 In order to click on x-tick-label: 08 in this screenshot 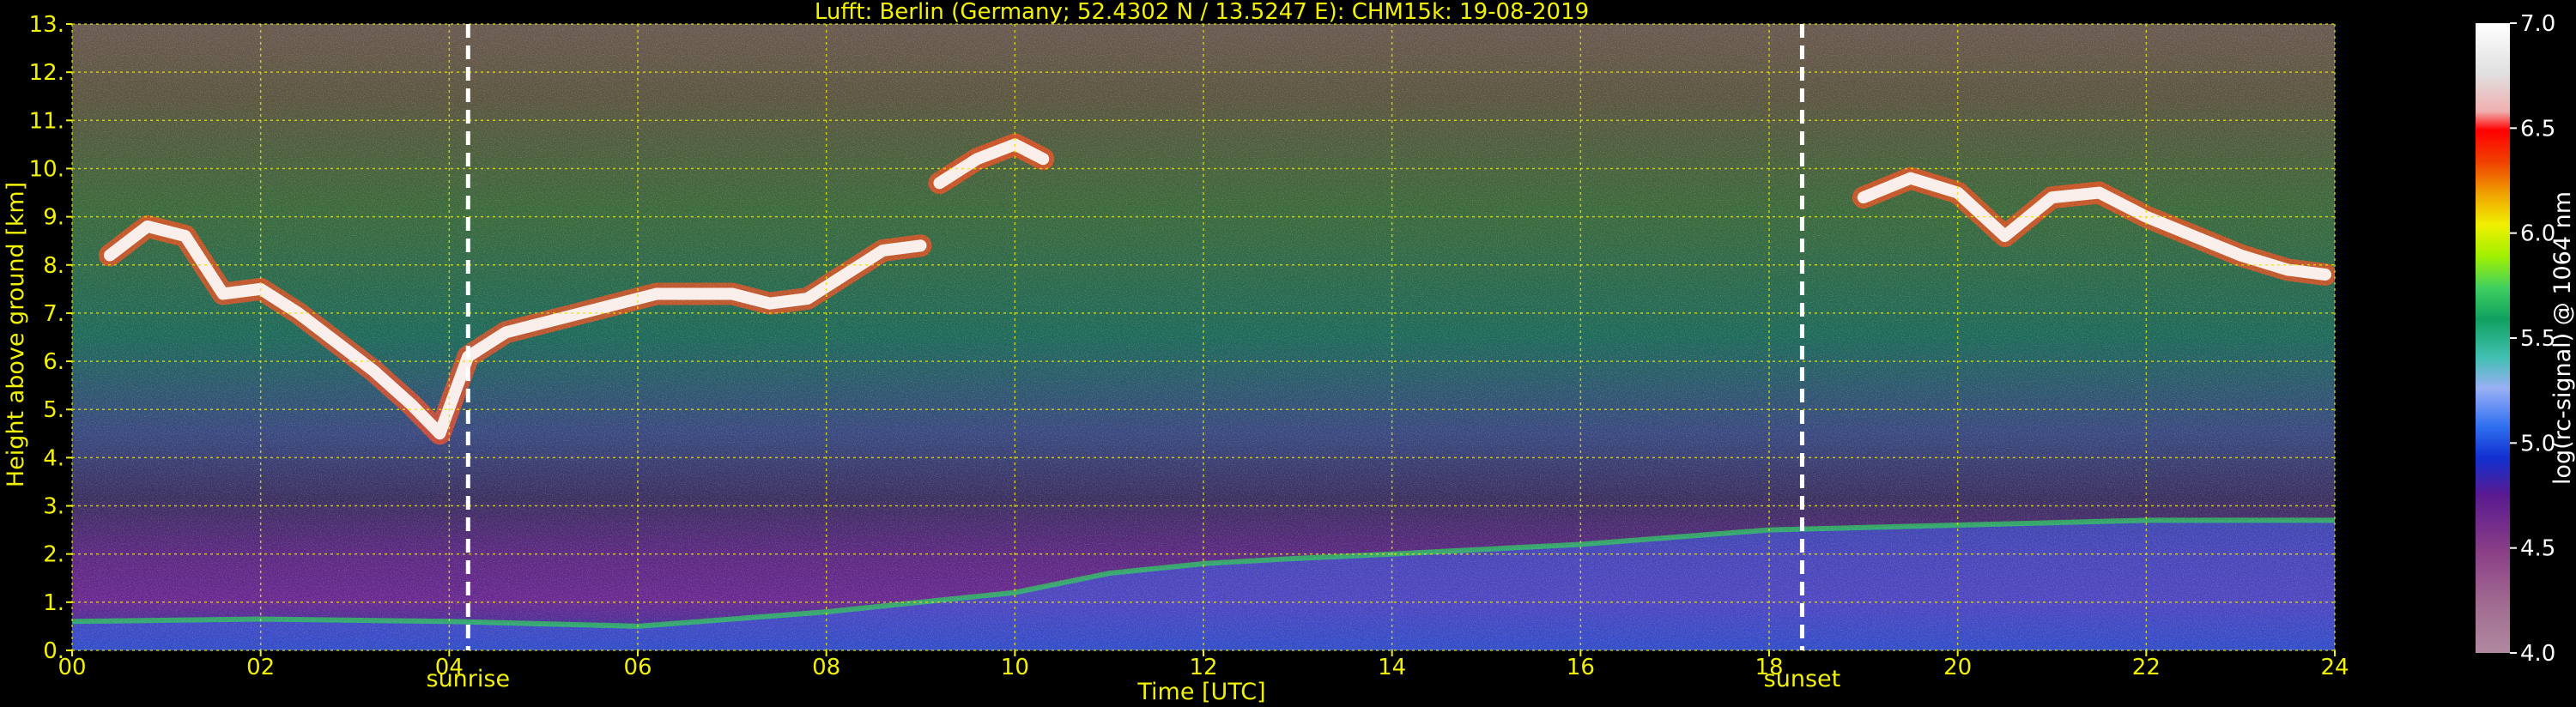, I will do `click(826, 667)`.